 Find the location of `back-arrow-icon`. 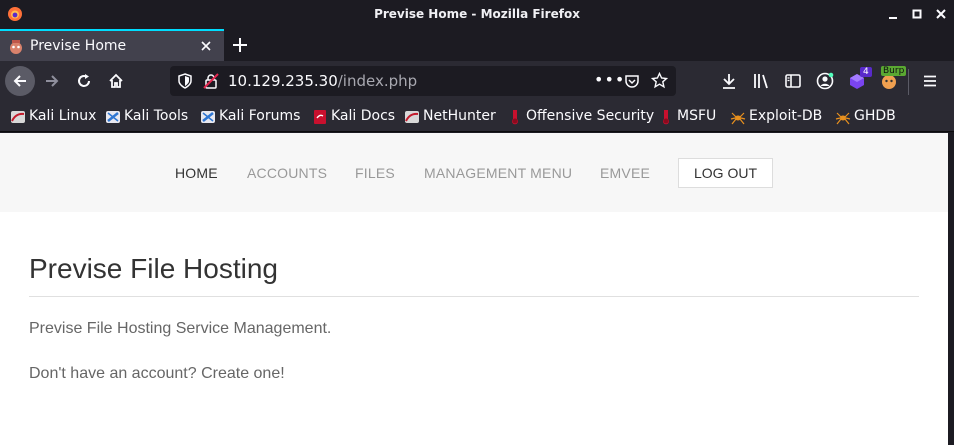

back-arrow-icon is located at coordinates (19, 81).